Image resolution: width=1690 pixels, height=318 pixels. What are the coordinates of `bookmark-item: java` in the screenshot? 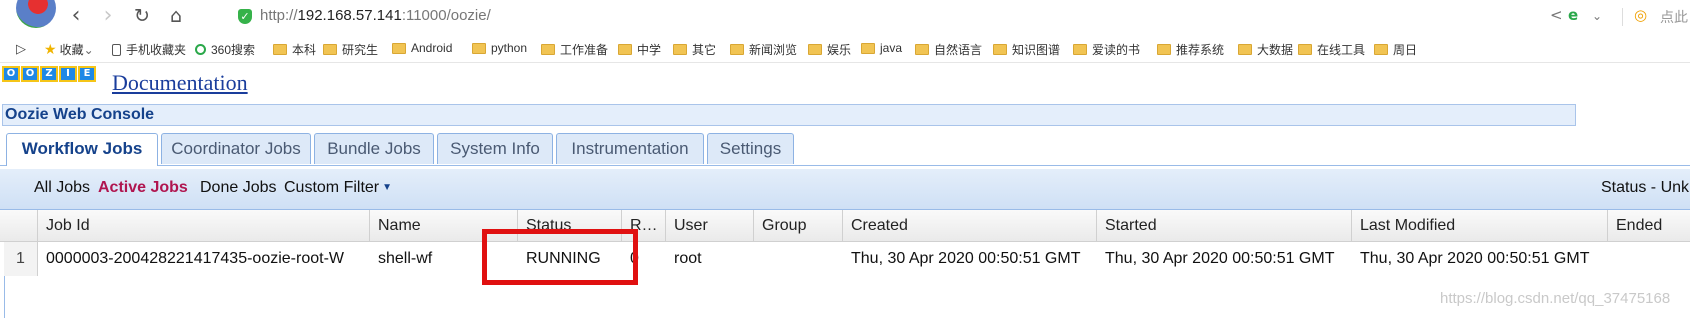 It's located at (881, 48).